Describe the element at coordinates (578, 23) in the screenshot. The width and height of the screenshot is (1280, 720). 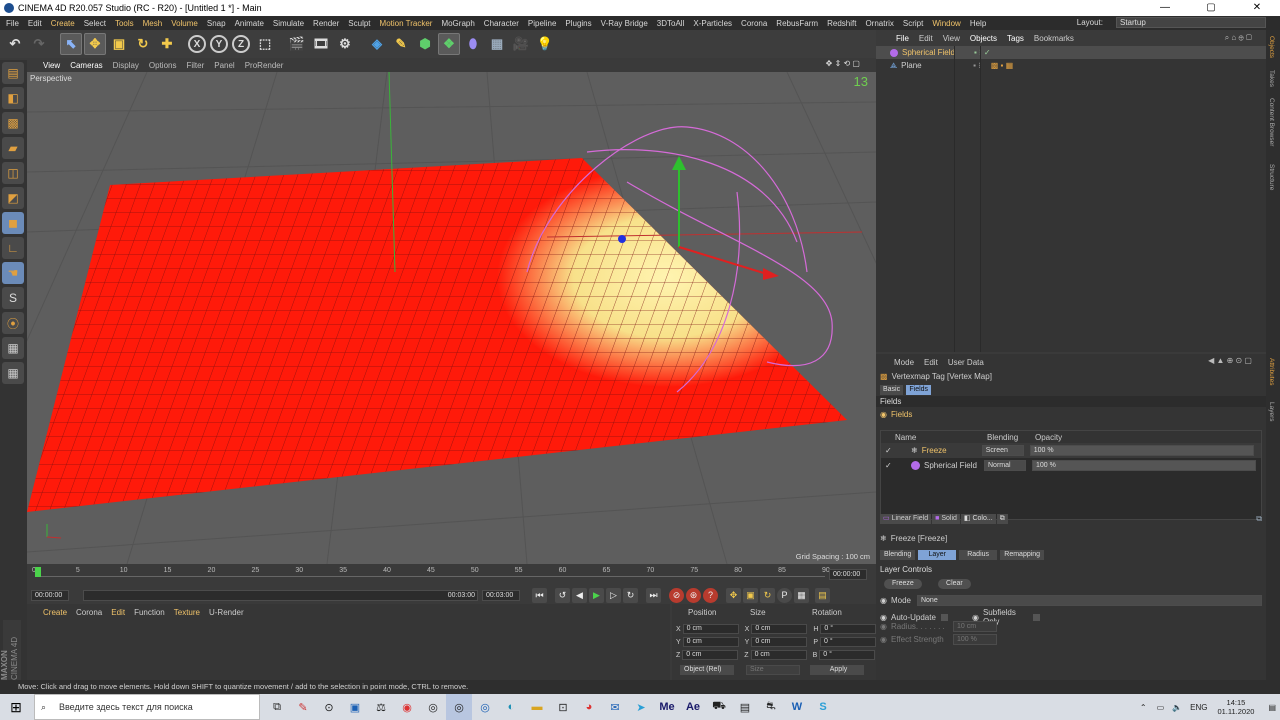
I see `menu-plugins: Plugins` at that location.